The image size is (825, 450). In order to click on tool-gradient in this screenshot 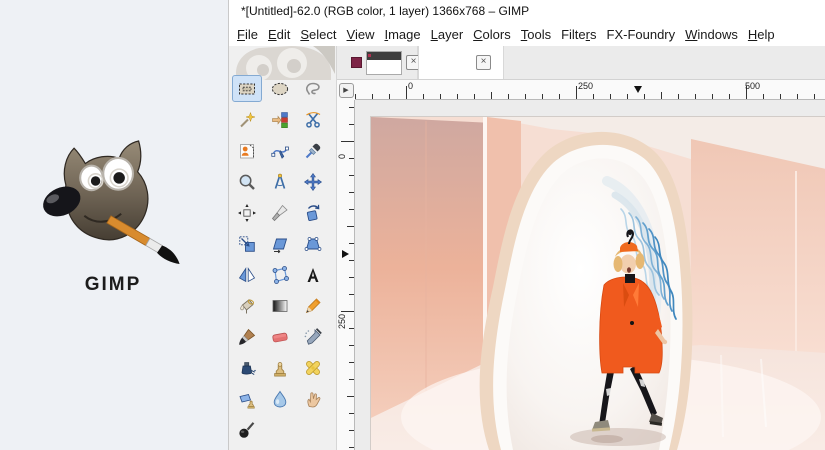, I will do `click(280, 305)`.